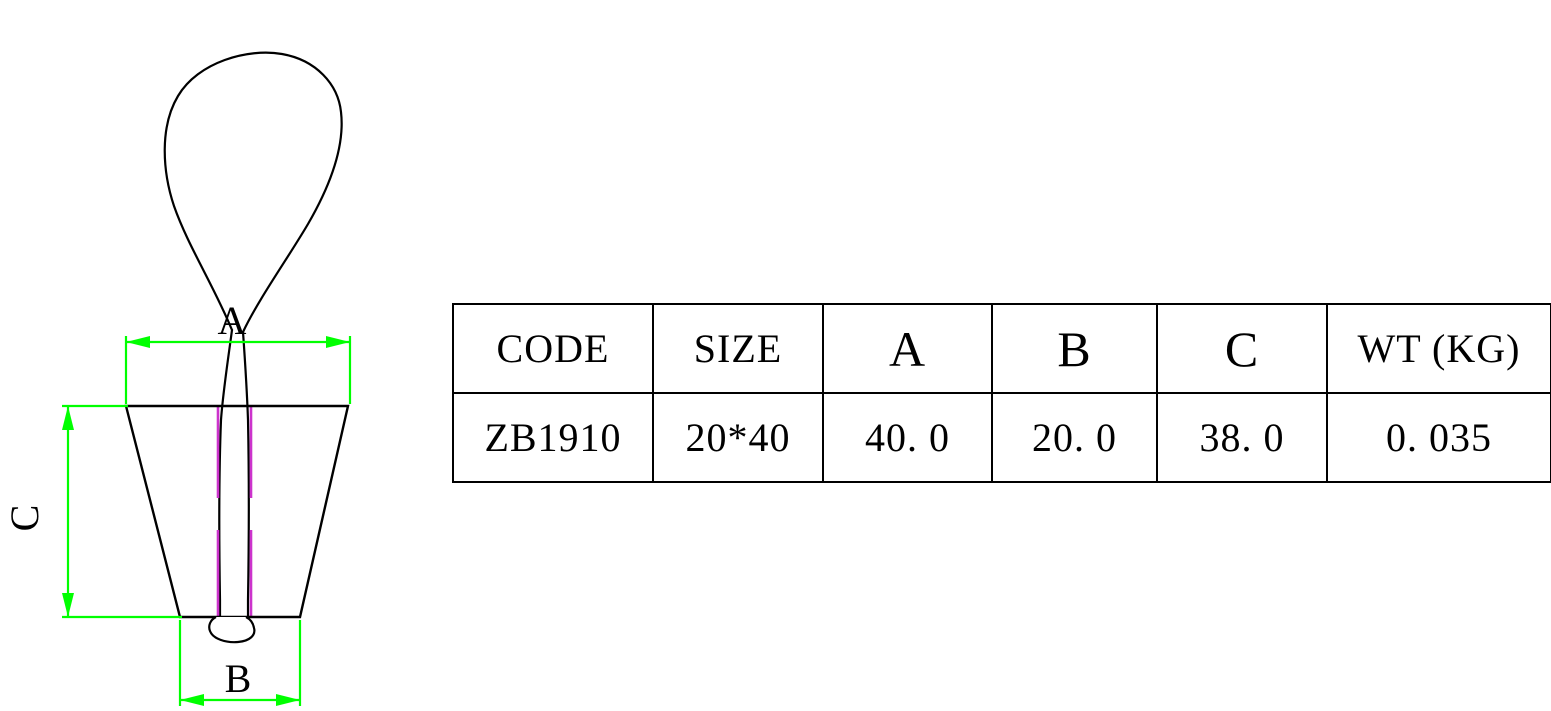 The height and width of the screenshot is (711, 1551). Describe the element at coordinates (1438, 437) in the screenshot. I see `cell-wt: 0. 035` at that location.